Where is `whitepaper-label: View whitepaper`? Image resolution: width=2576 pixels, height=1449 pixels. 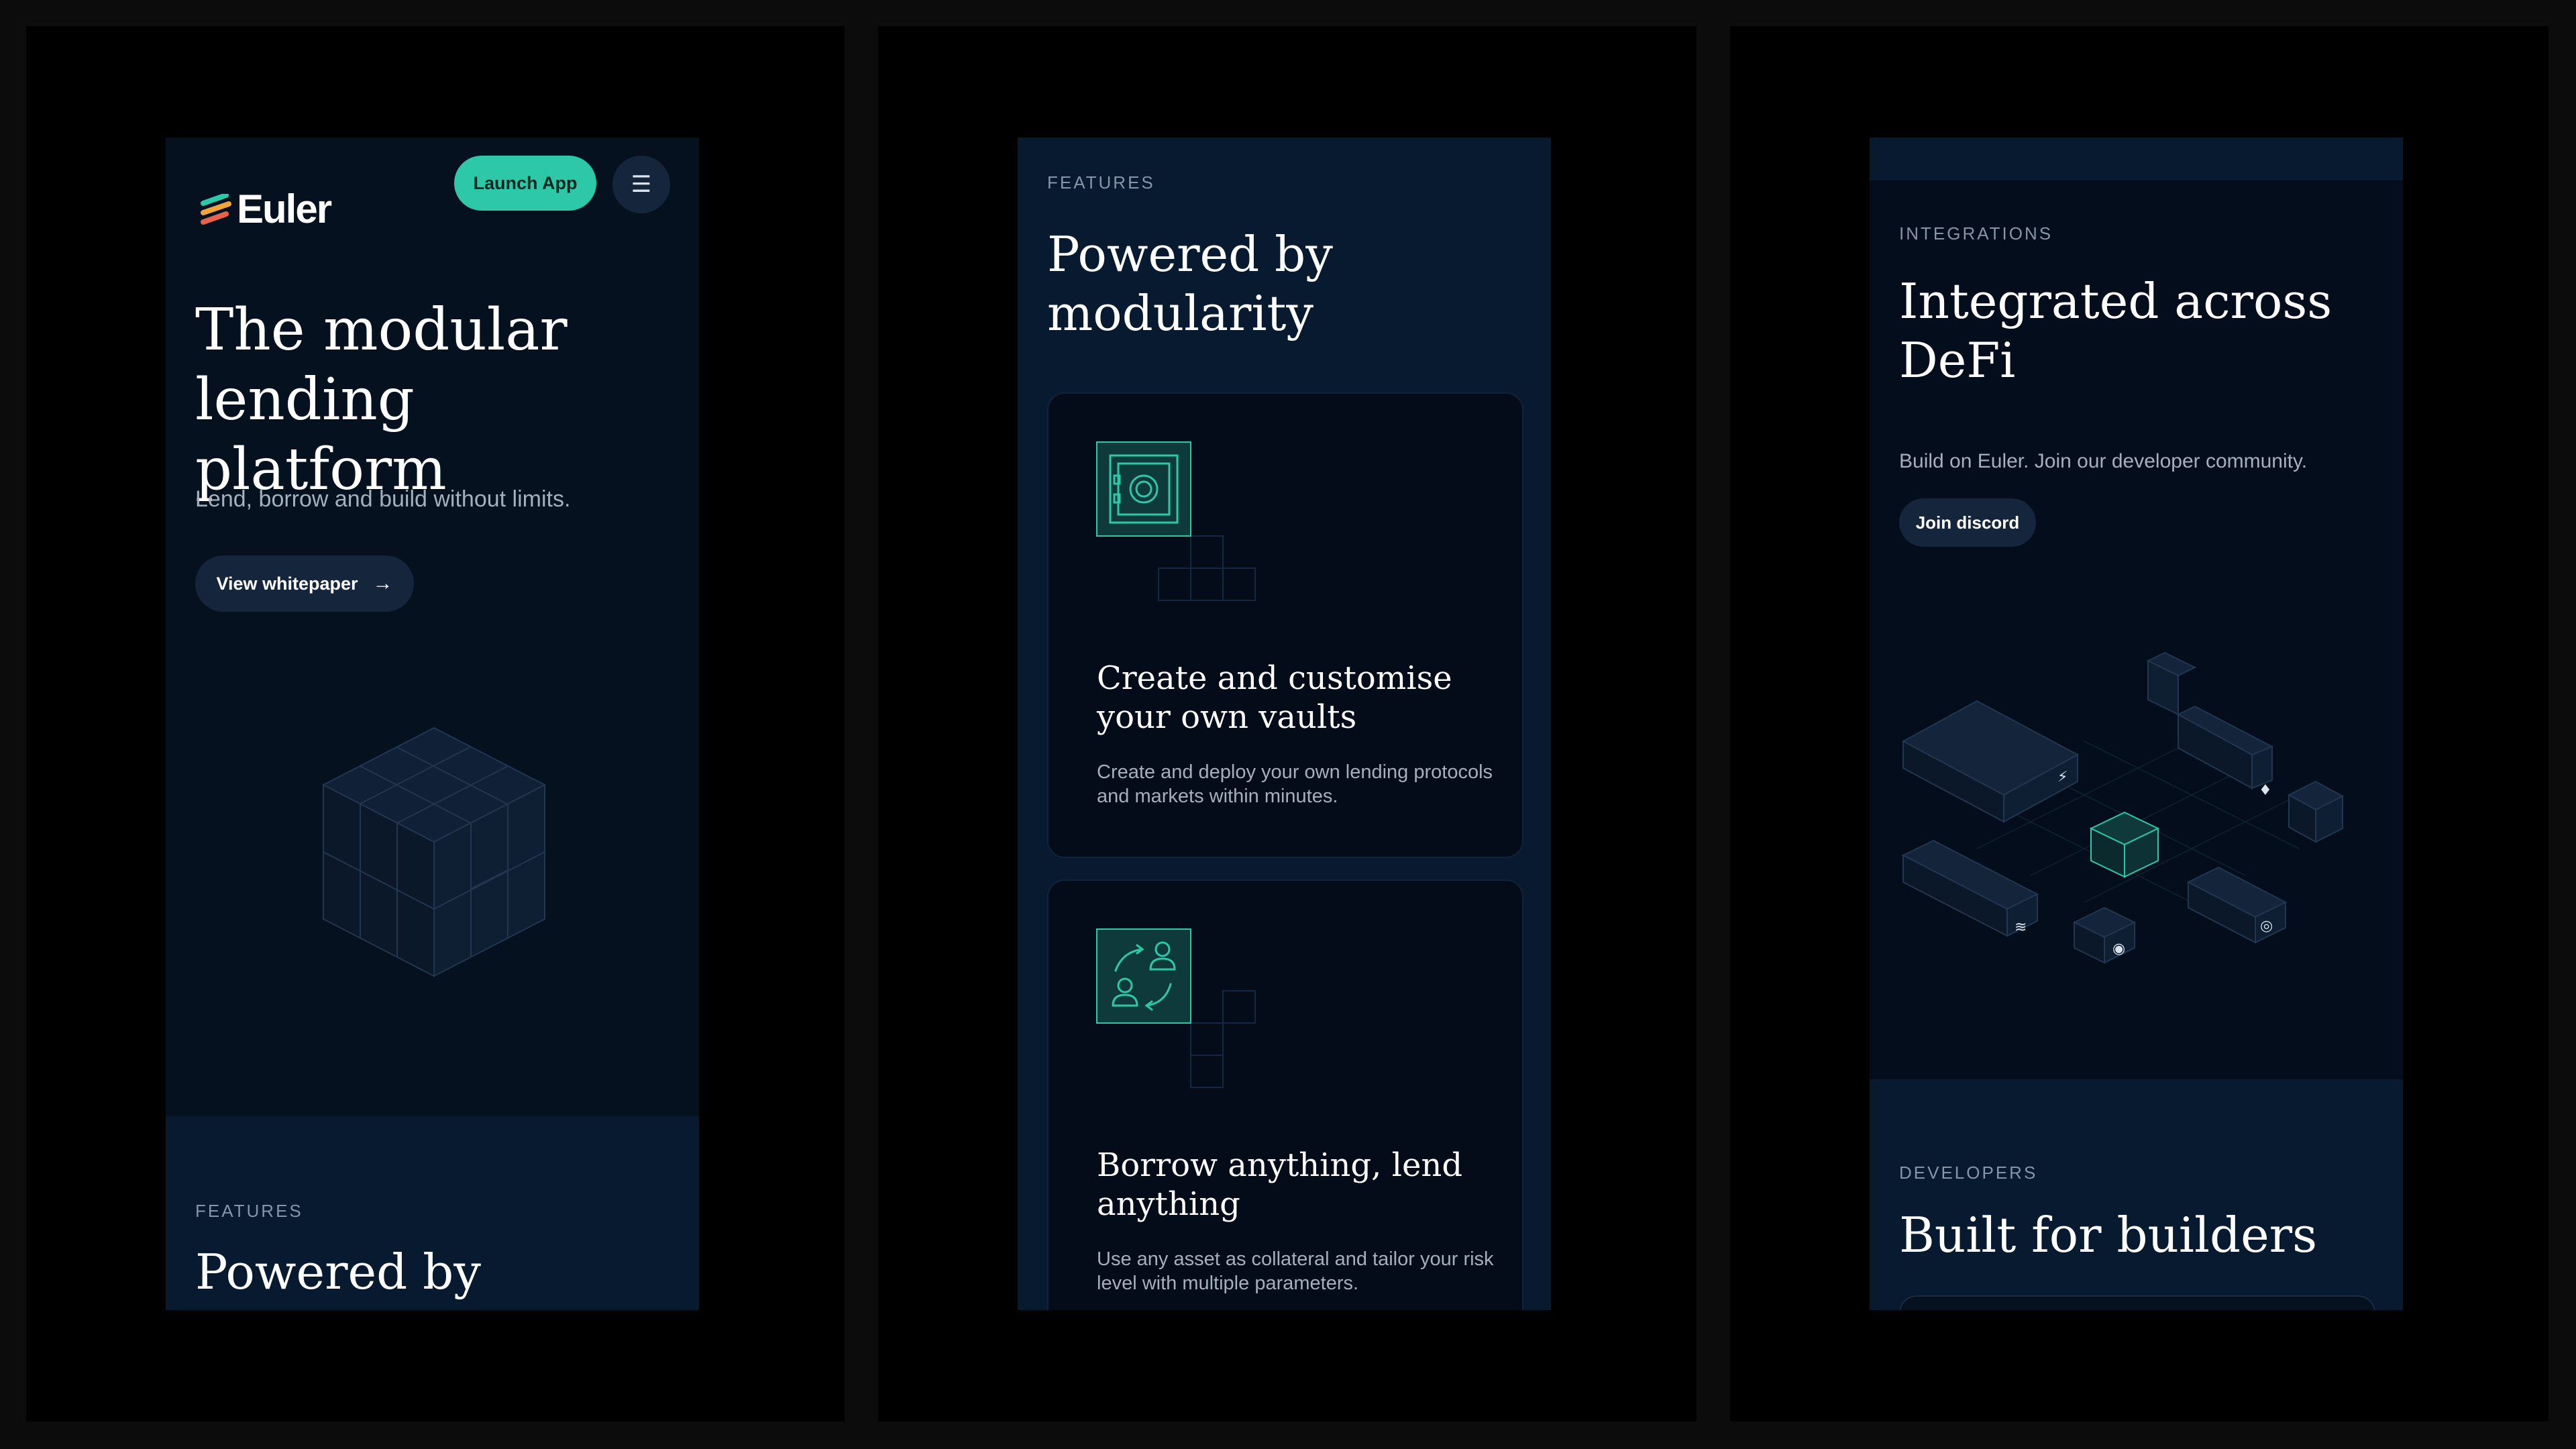 whitepaper-label: View whitepaper is located at coordinates (287, 583).